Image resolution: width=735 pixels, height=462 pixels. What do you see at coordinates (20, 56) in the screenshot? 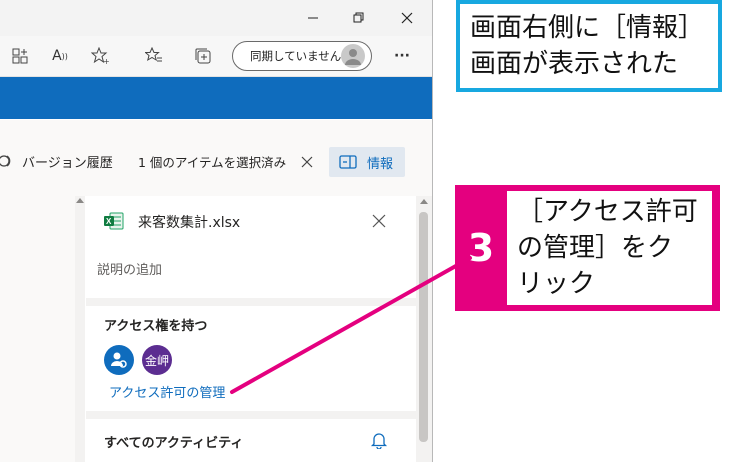
I see `app-grid-icon` at bounding box center [20, 56].